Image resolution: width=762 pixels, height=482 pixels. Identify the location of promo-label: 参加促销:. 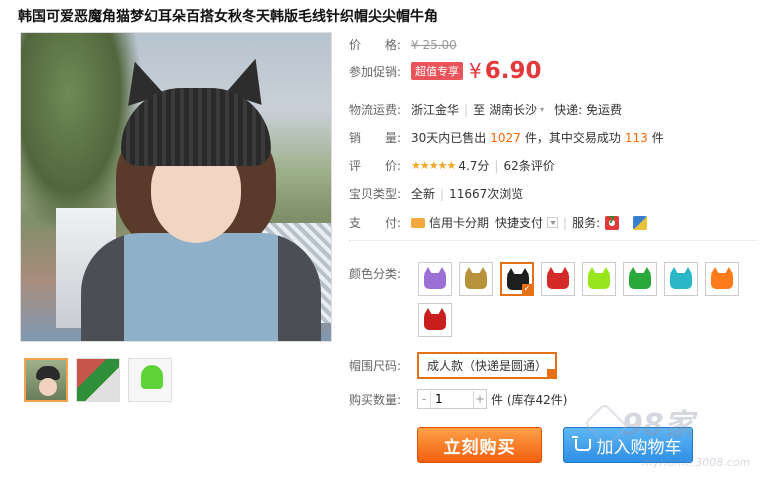
(375, 71).